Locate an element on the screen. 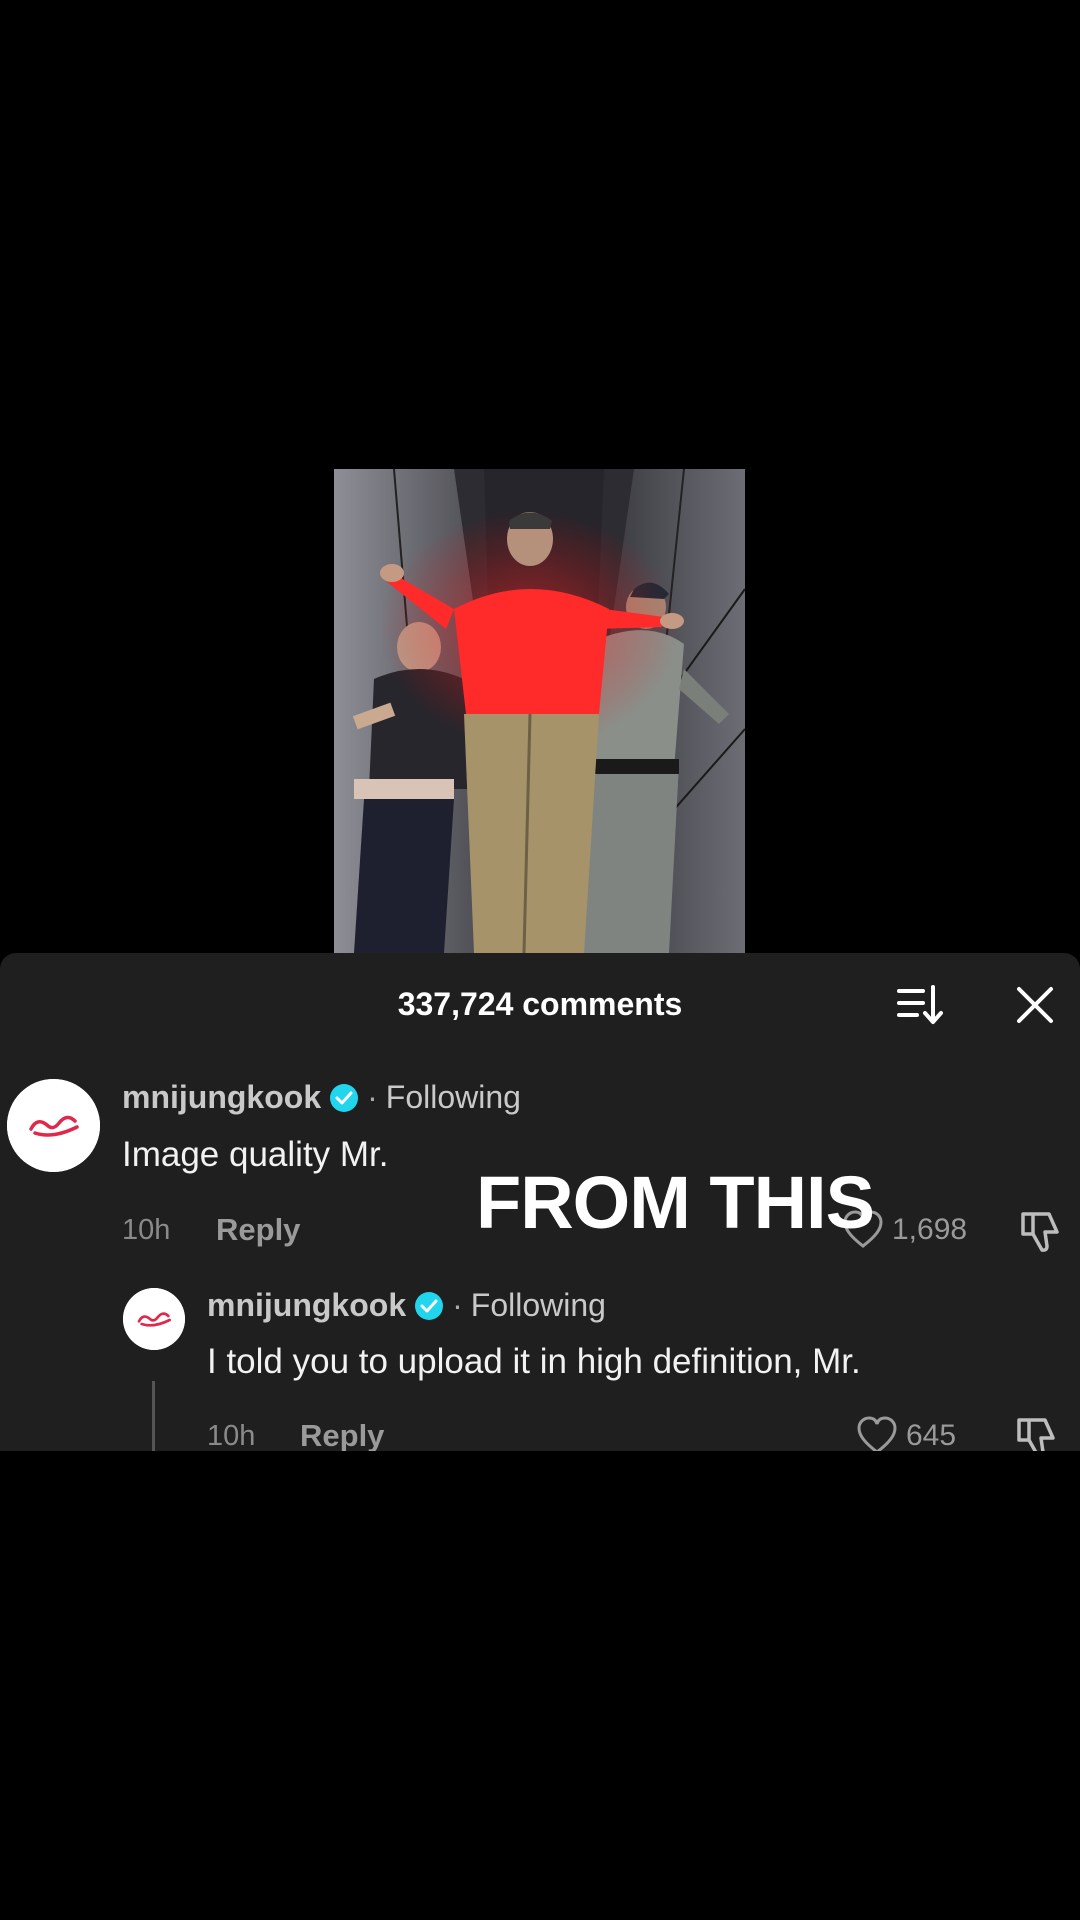 The image size is (1080, 1920). like-count: 645 is located at coordinates (931, 1435).